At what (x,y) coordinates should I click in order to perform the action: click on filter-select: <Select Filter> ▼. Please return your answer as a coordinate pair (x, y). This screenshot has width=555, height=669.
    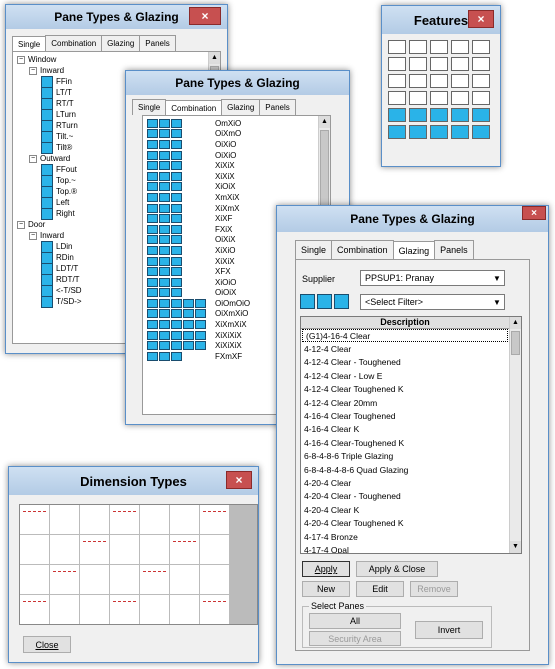
    Looking at the image, I should click on (432, 302).